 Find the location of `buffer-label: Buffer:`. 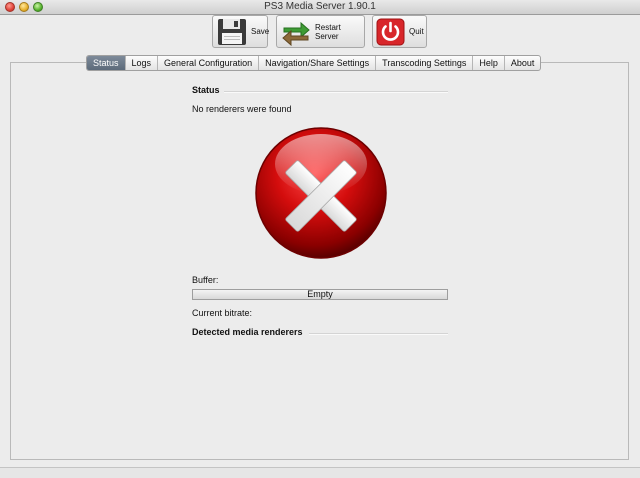

buffer-label: Buffer: is located at coordinates (205, 280).